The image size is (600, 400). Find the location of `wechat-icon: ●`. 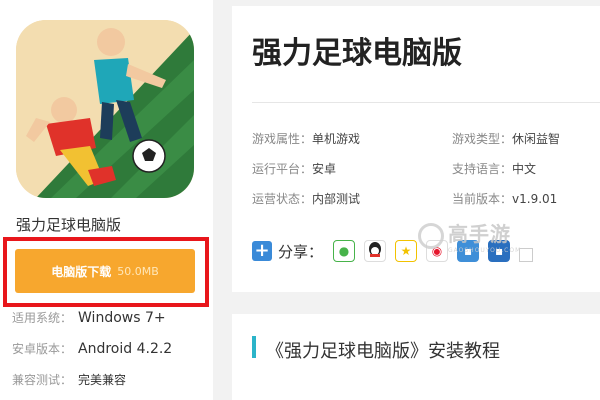

wechat-icon: ● is located at coordinates (344, 251).